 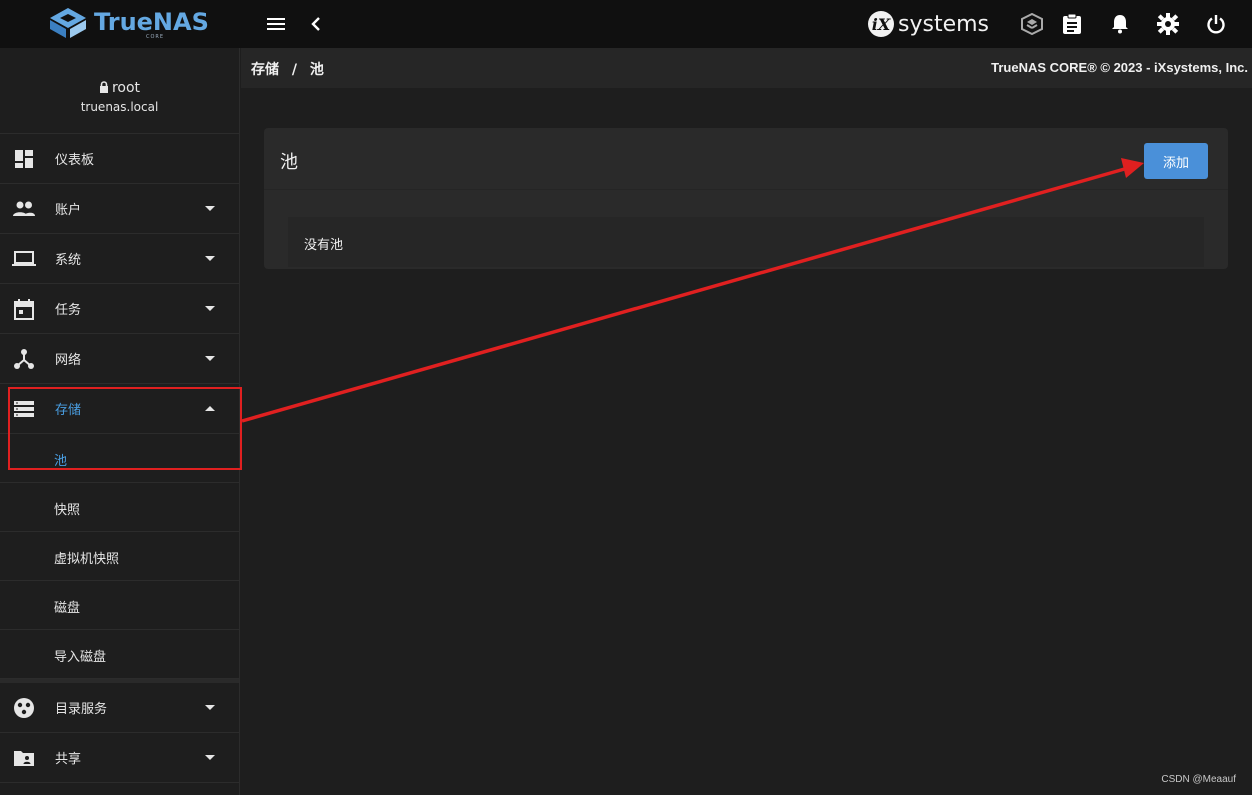 What do you see at coordinates (1119, 67) in the screenshot?
I see `copyright-text: TrueNAS CORE® © 2023 - iXsystems, Inc.` at bounding box center [1119, 67].